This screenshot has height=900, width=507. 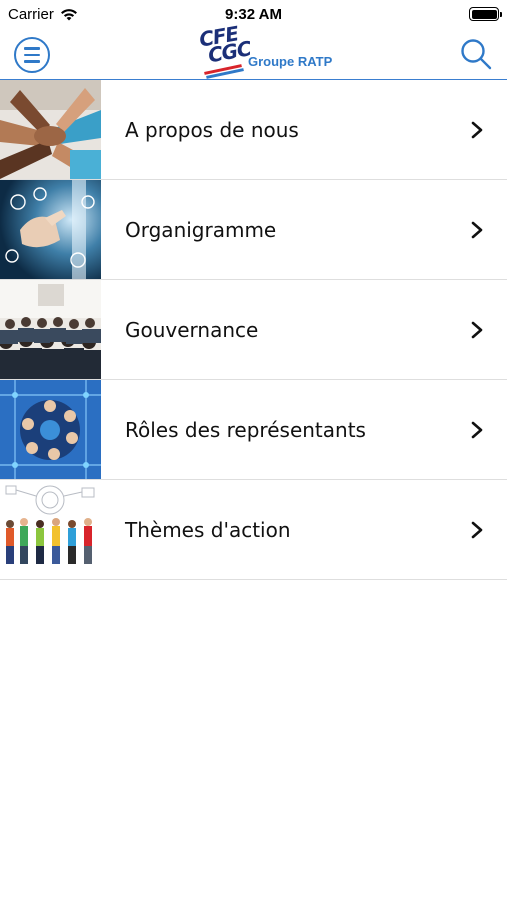 I want to click on menu-button, so click(x=32, y=55).